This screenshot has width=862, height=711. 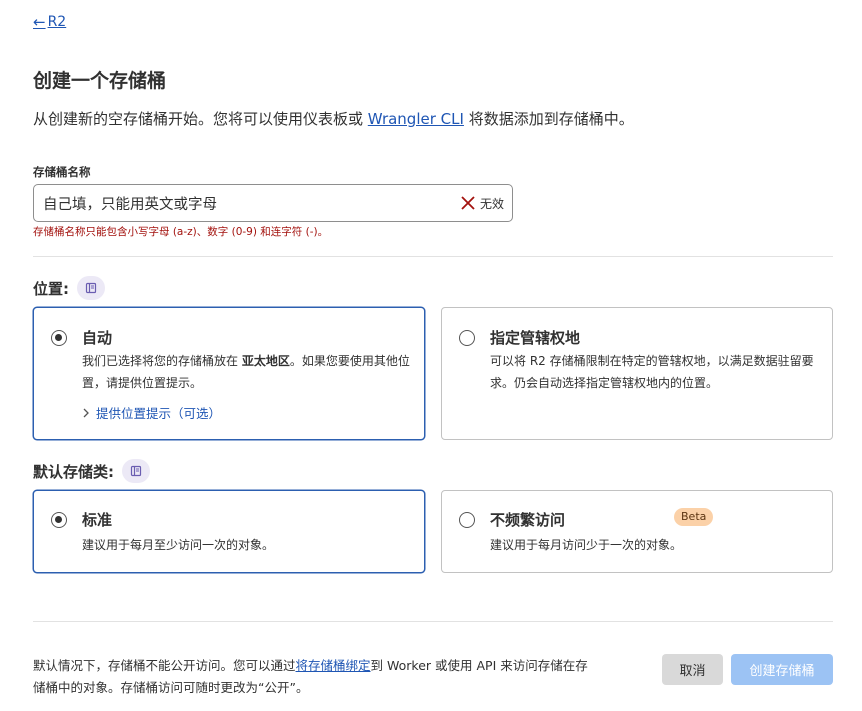 What do you see at coordinates (229, 531) in the screenshot?
I see `storage-class-option-standard: 标准 建议用于每月至少访问一次的对象。` at bounding box center [229, 531].